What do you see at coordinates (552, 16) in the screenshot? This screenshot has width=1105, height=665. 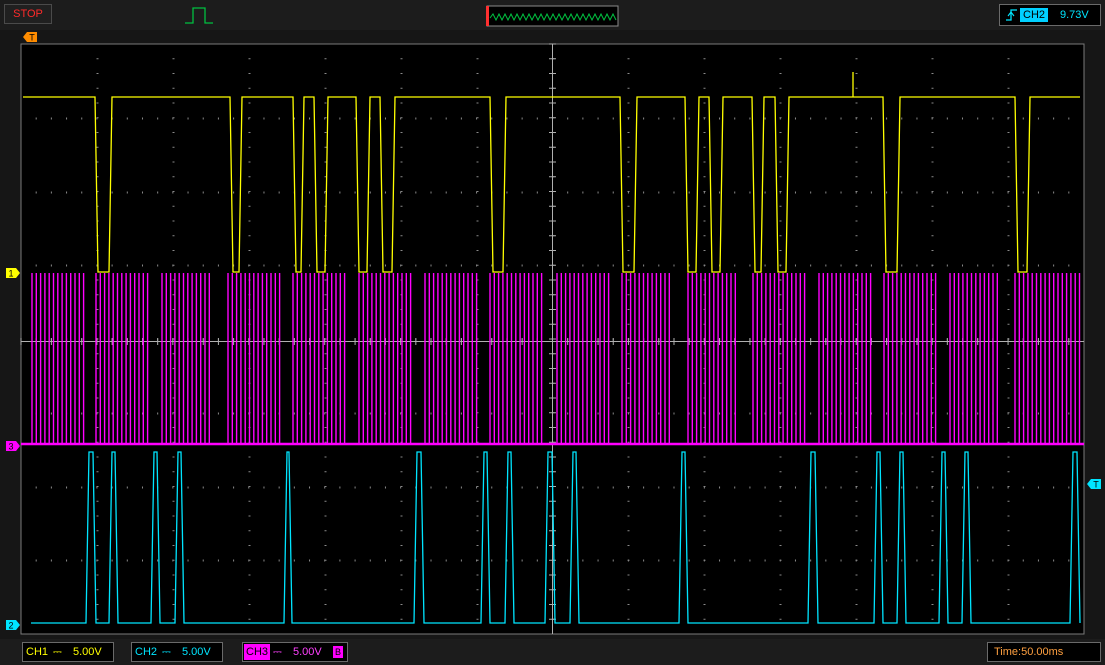 I see `memory-overview-thumbnail` at bounding box center [552, 16].